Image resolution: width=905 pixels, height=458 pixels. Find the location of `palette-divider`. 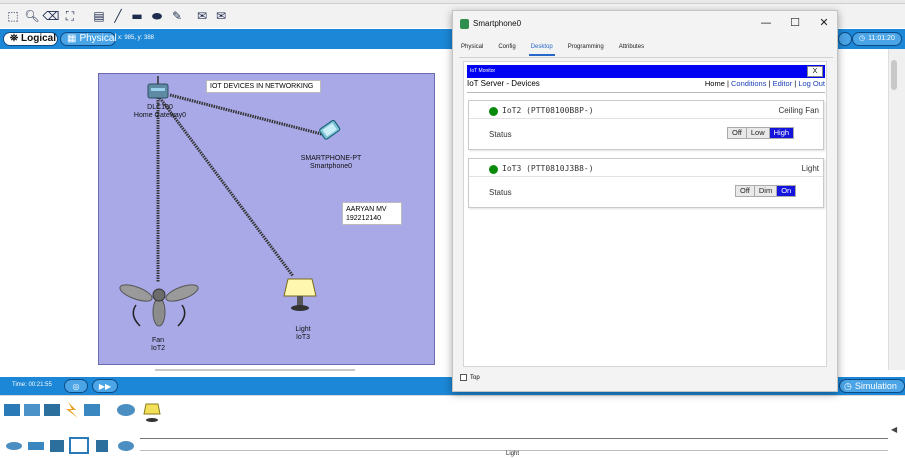

palette-divider is located at coordinates (514, 438).